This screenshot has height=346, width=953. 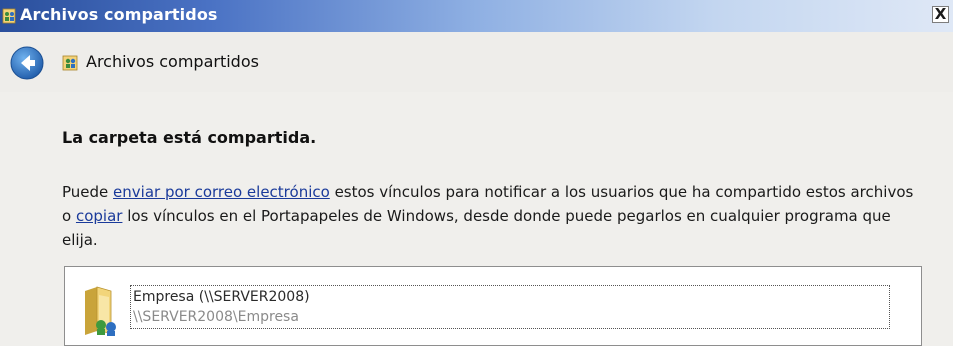 I want to click on status-heading: La carpeta está compartida., so click(x=189, y=137).